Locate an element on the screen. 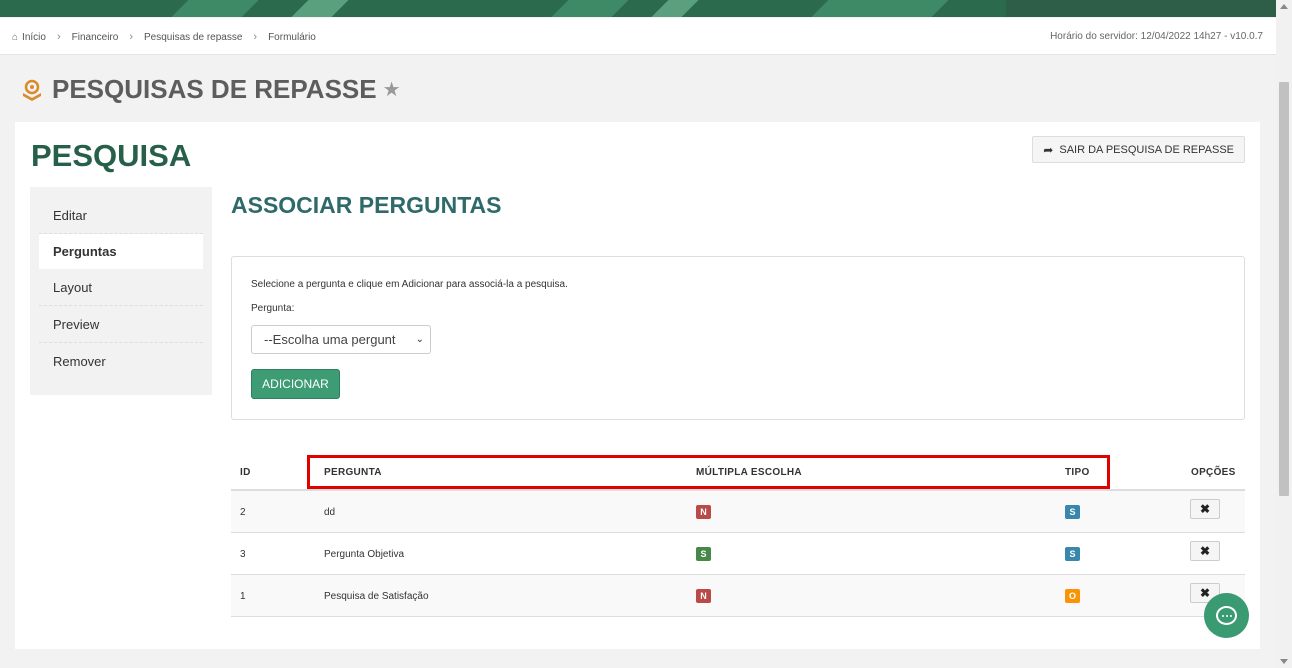 Image resolution: width=1292 pixels, height=668 pixels. breadcrumb-item-financeiro: Financeiro is located at coordinates (95, 37).